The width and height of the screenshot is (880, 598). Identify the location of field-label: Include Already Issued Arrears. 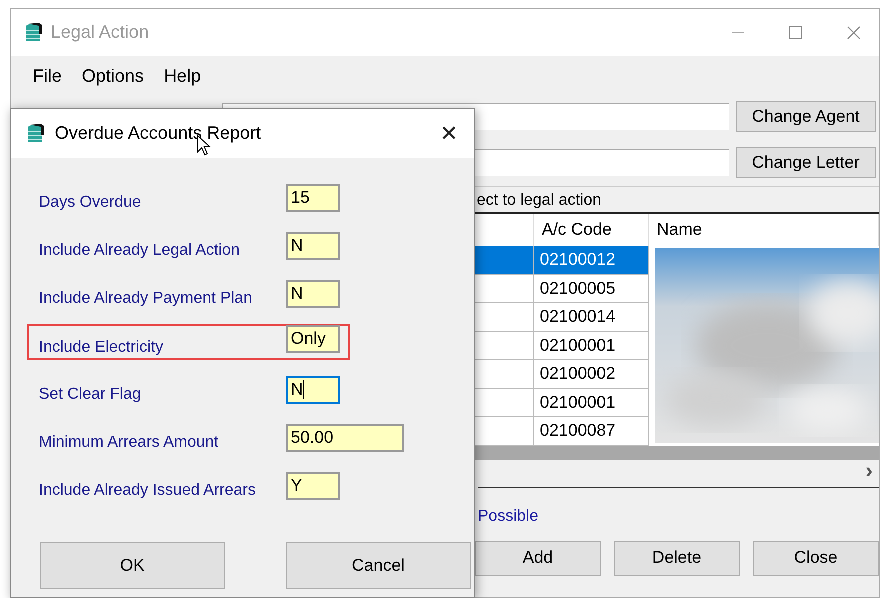
(148, 490).